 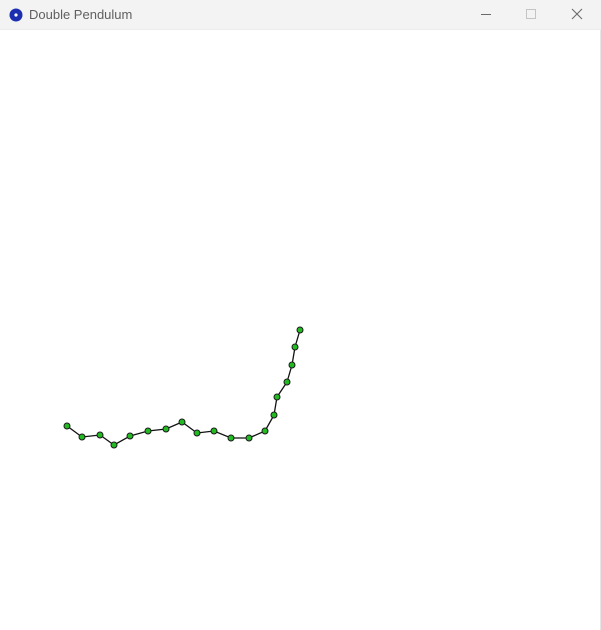 What do you see at coordinates (16, 15) in the screenshot?
I see `app-icon` at bounding box center [16, 15].